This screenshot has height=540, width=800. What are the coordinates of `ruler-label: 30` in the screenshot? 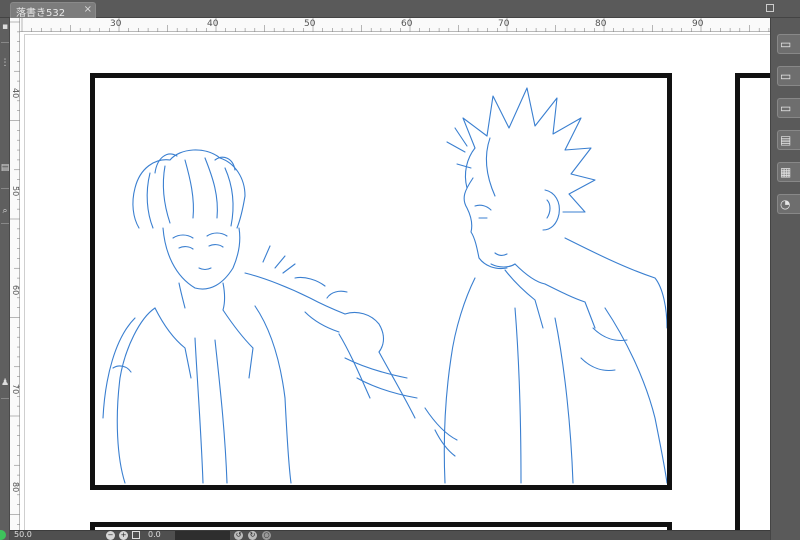 It's located at (116, 24).